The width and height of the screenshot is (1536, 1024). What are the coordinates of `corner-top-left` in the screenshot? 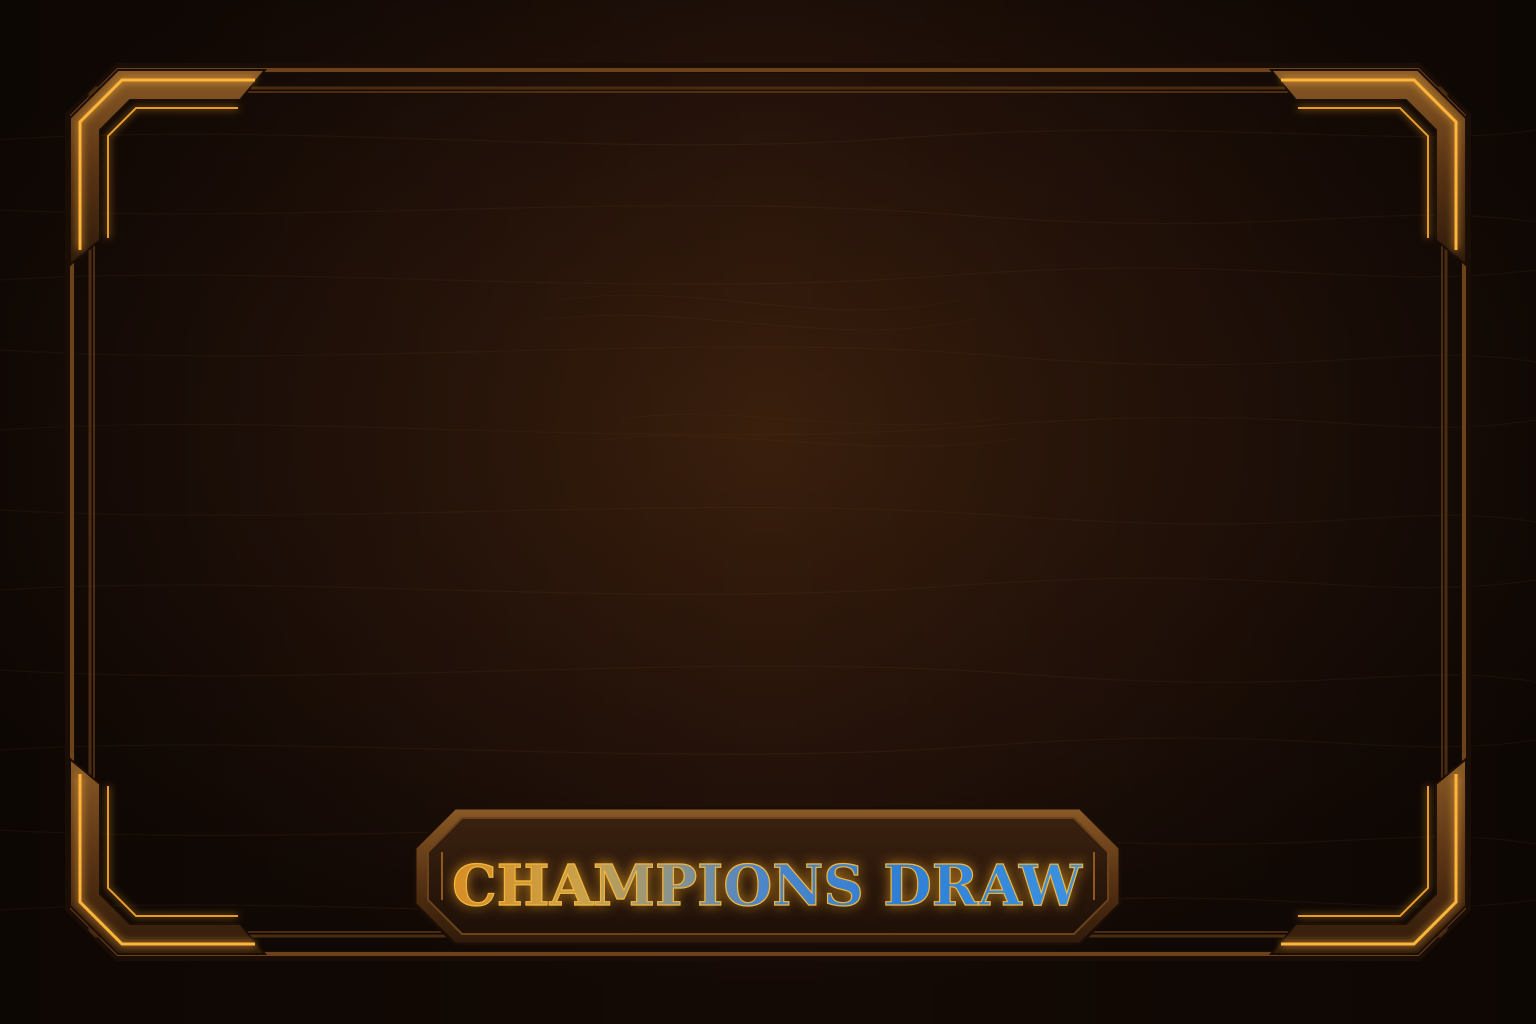 It's located at (168, 168).